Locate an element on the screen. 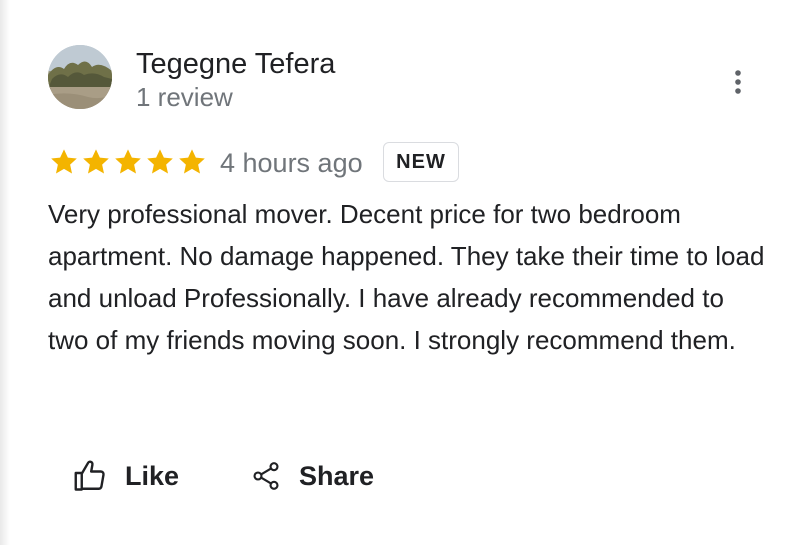 Image resolution: width=798 pixels, height=545 pixels. more-vert-icon is located at coordinates (738, 82).